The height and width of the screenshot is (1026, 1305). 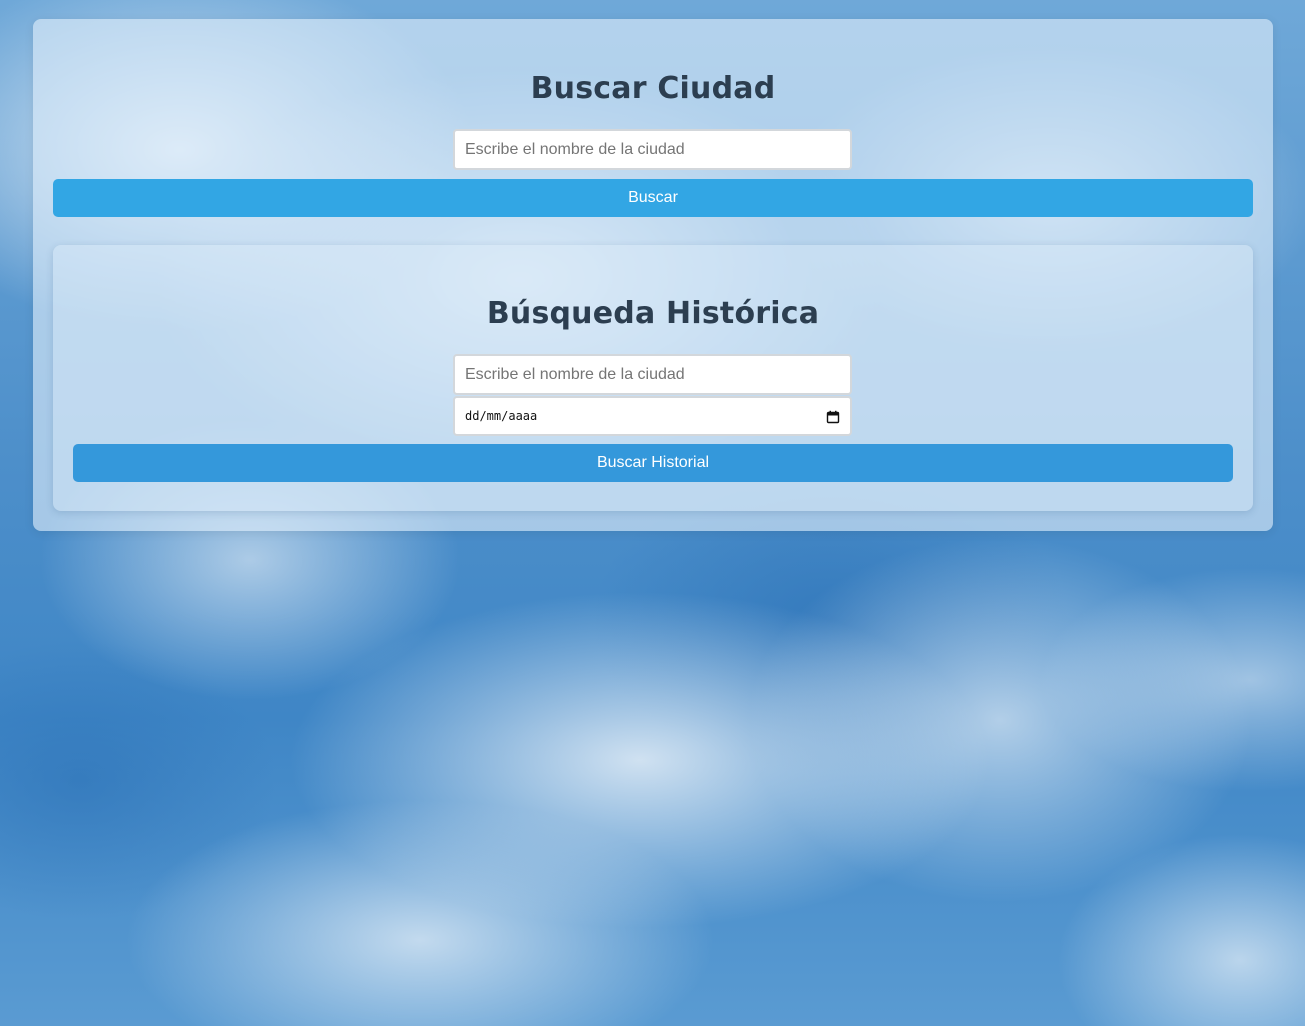 I want to click on search-button: Buscar, so click(x=653, y=198).